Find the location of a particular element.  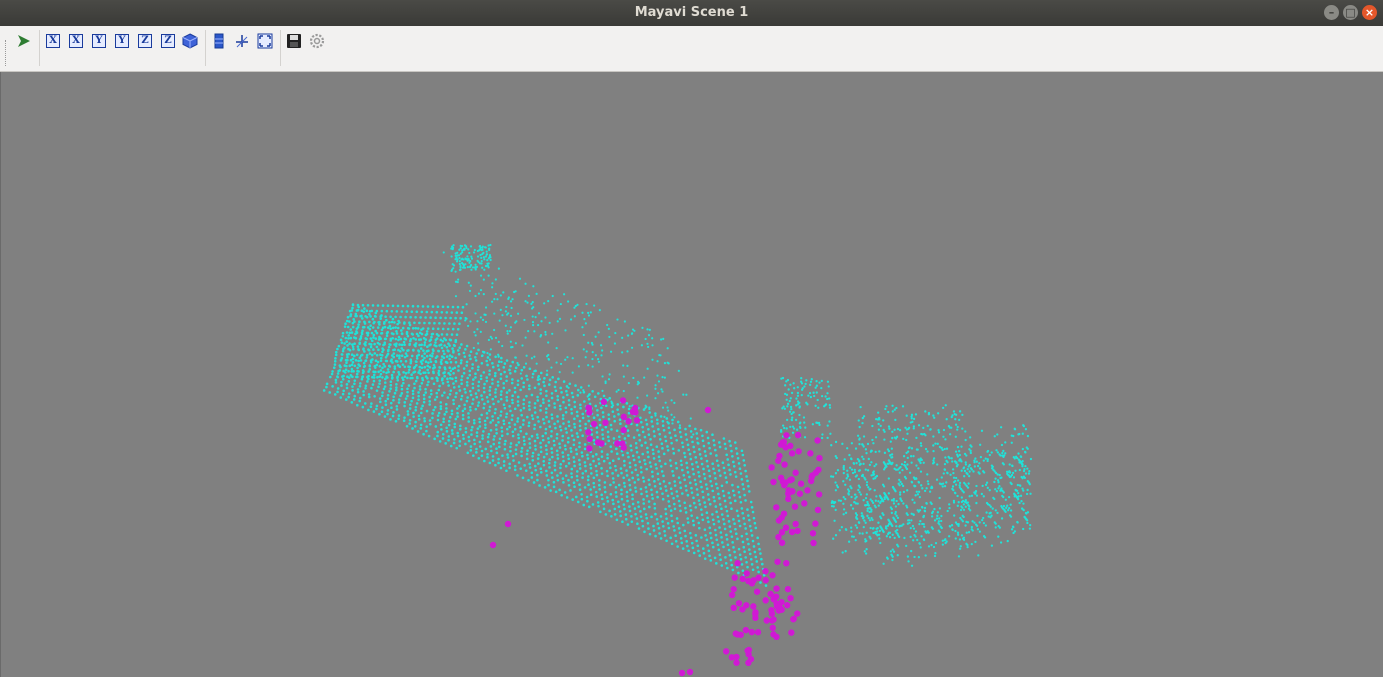

view-x-plus-button: X is located at coordinates (53, 41).